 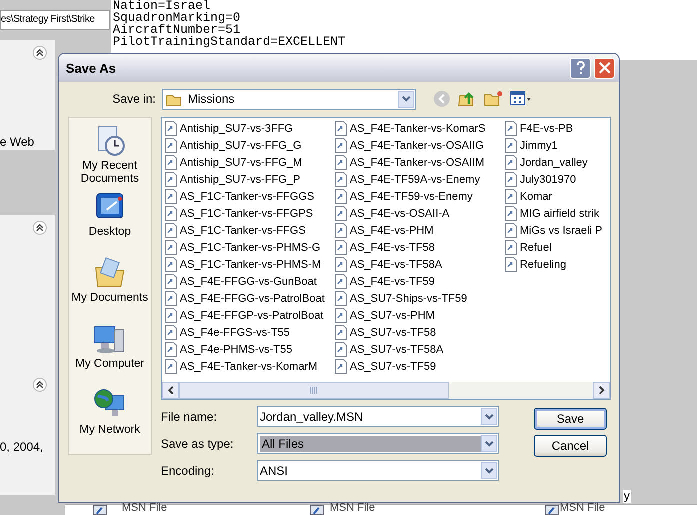 I want to click on file-name: AS_F4E-TF59A-vs-Enemy, so click(x=415, y=180).